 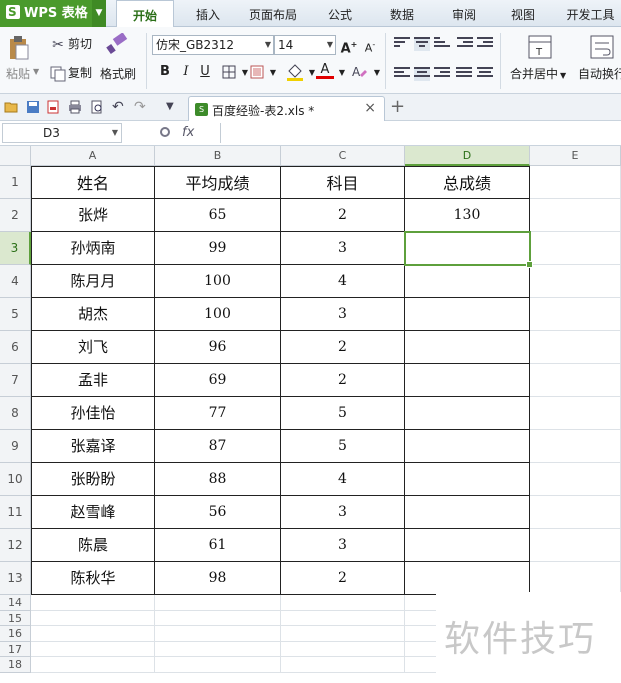 I want to click on table-cell: 张嘉译, so click(x=93, y=446).